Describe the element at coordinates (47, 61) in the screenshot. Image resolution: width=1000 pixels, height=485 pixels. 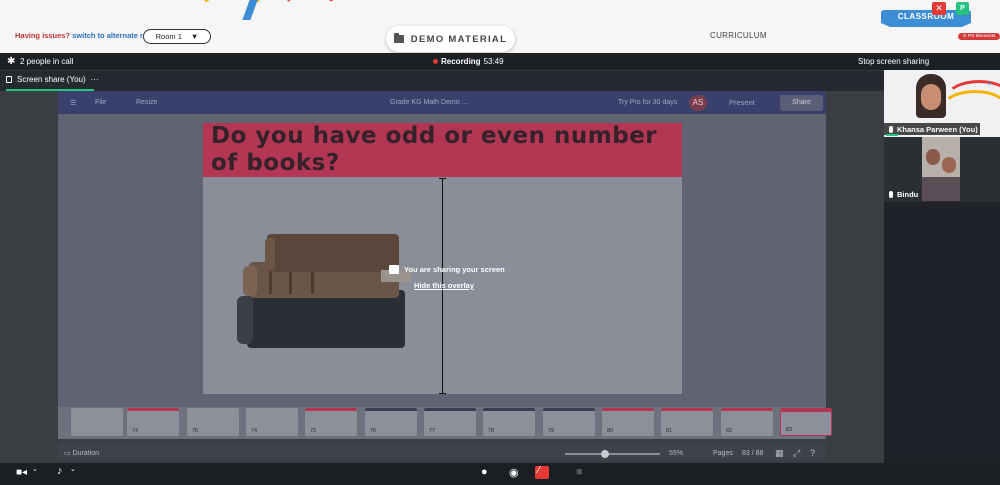
I see `people-count: 2 people in call` at that location.